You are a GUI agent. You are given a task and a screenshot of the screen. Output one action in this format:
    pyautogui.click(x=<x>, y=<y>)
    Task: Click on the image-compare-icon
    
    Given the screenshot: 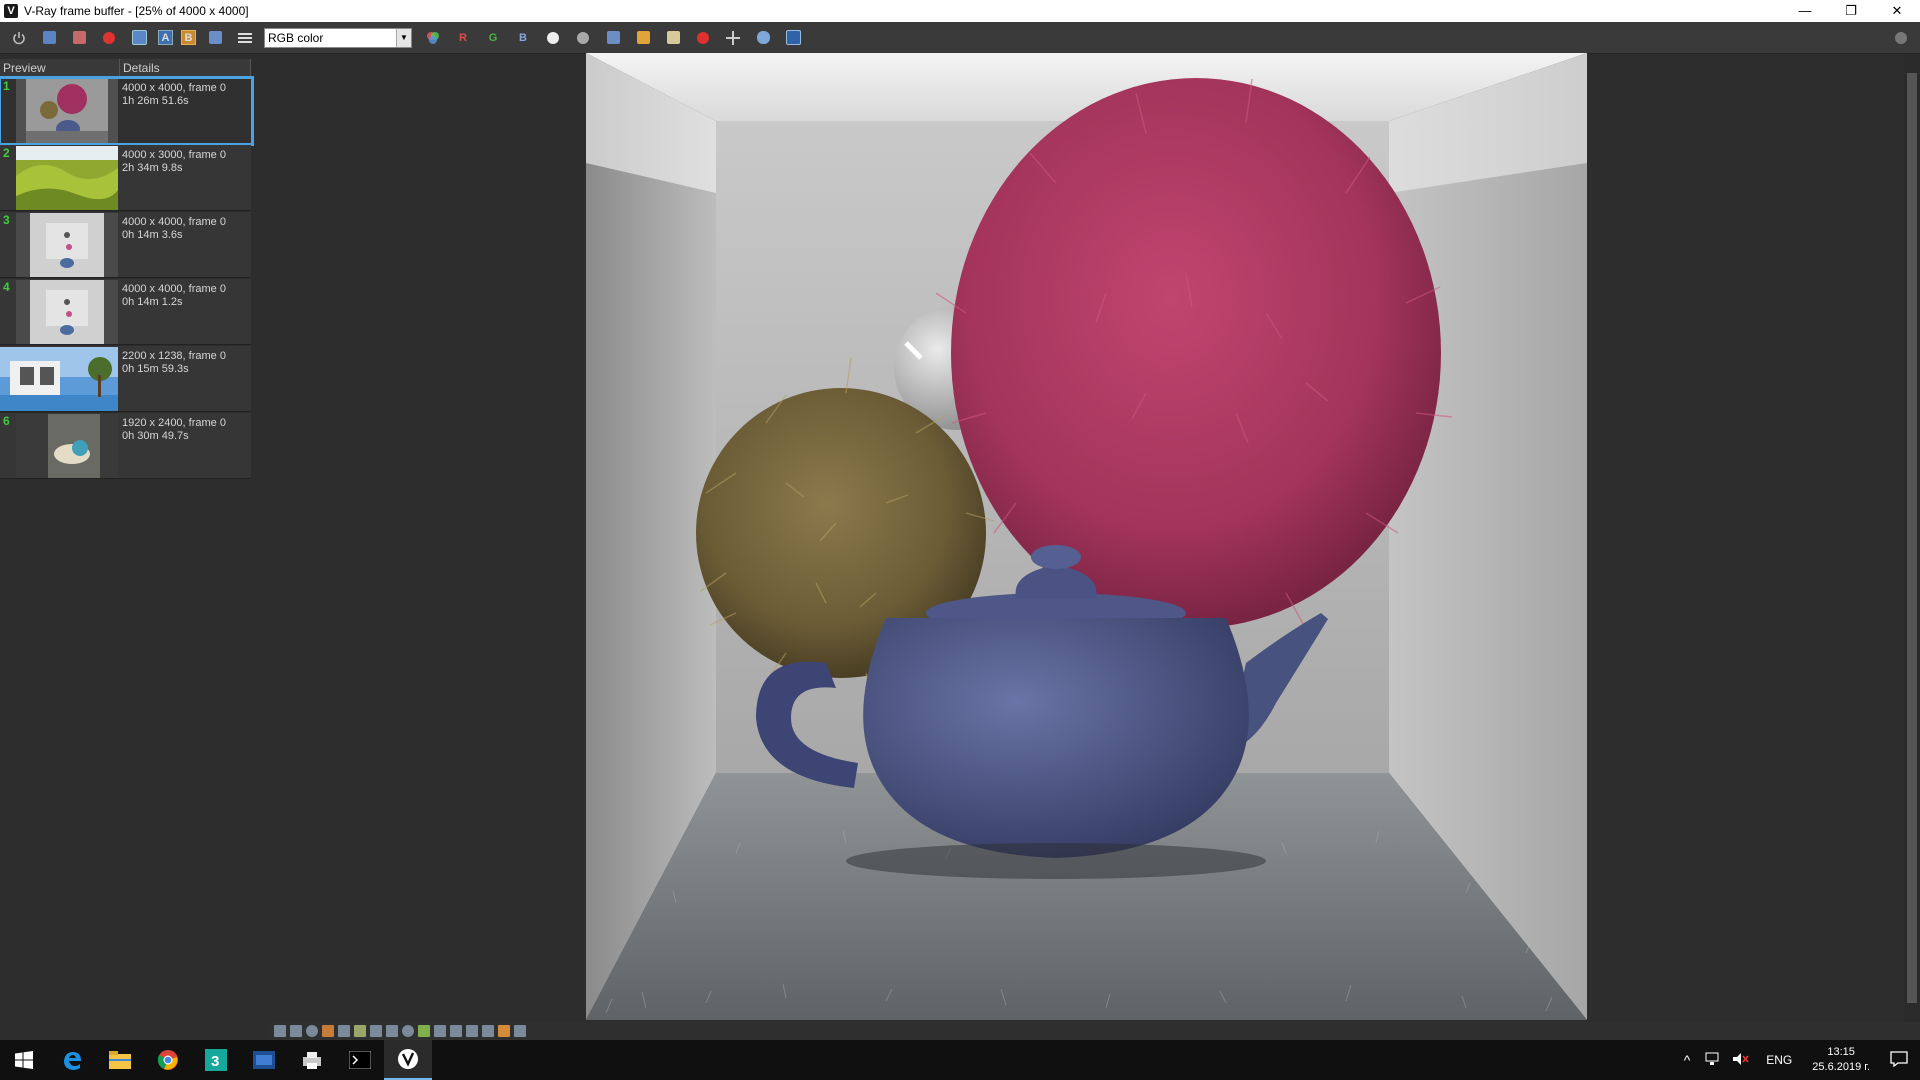 What is the action you would take?
    pyautogui.click(x=215, y=38)
    